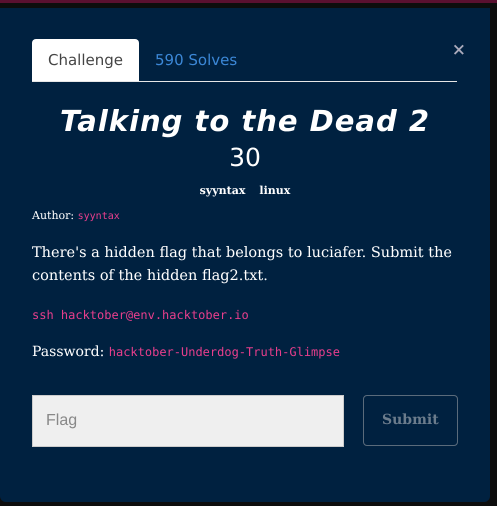  I want to click on author-name: syyntax, so click(99, 216).